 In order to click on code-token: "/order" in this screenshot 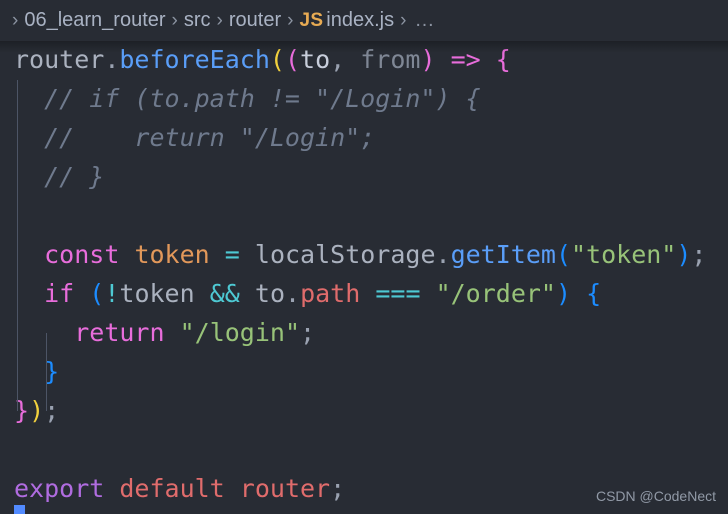, I will do `click(495, 293)`.